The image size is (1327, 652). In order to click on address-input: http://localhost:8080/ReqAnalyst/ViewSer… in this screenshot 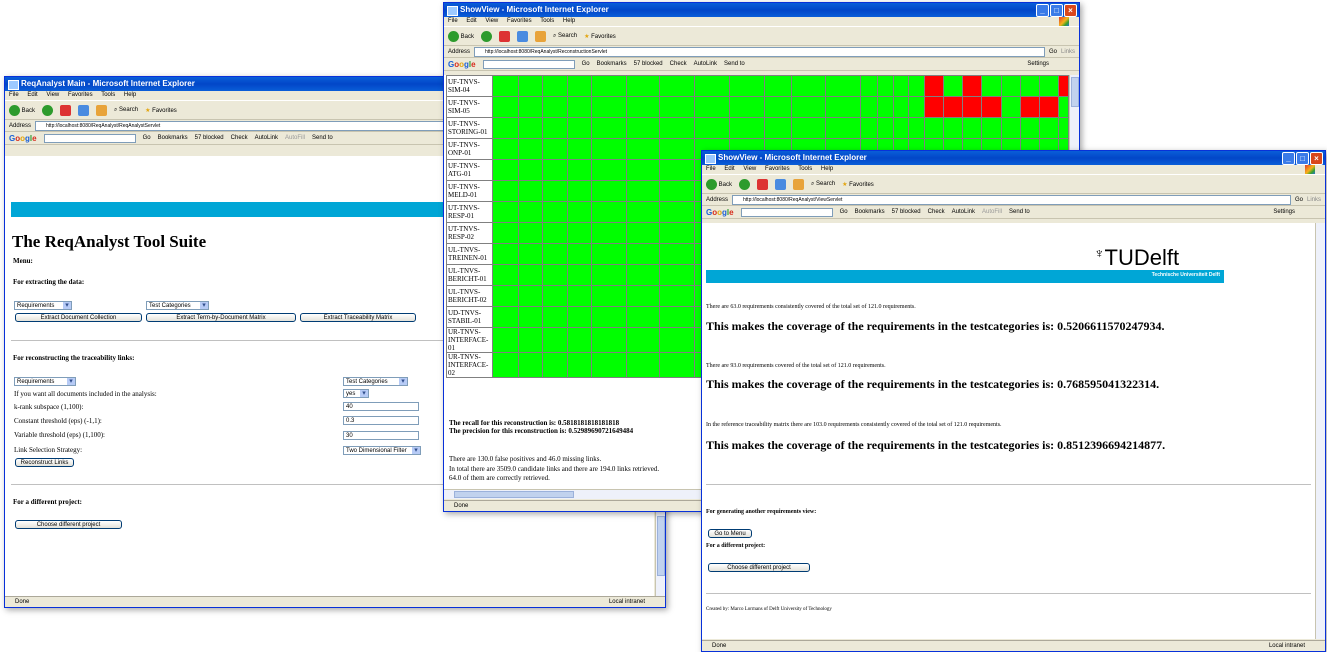, I will do `click(1011, 199)`.